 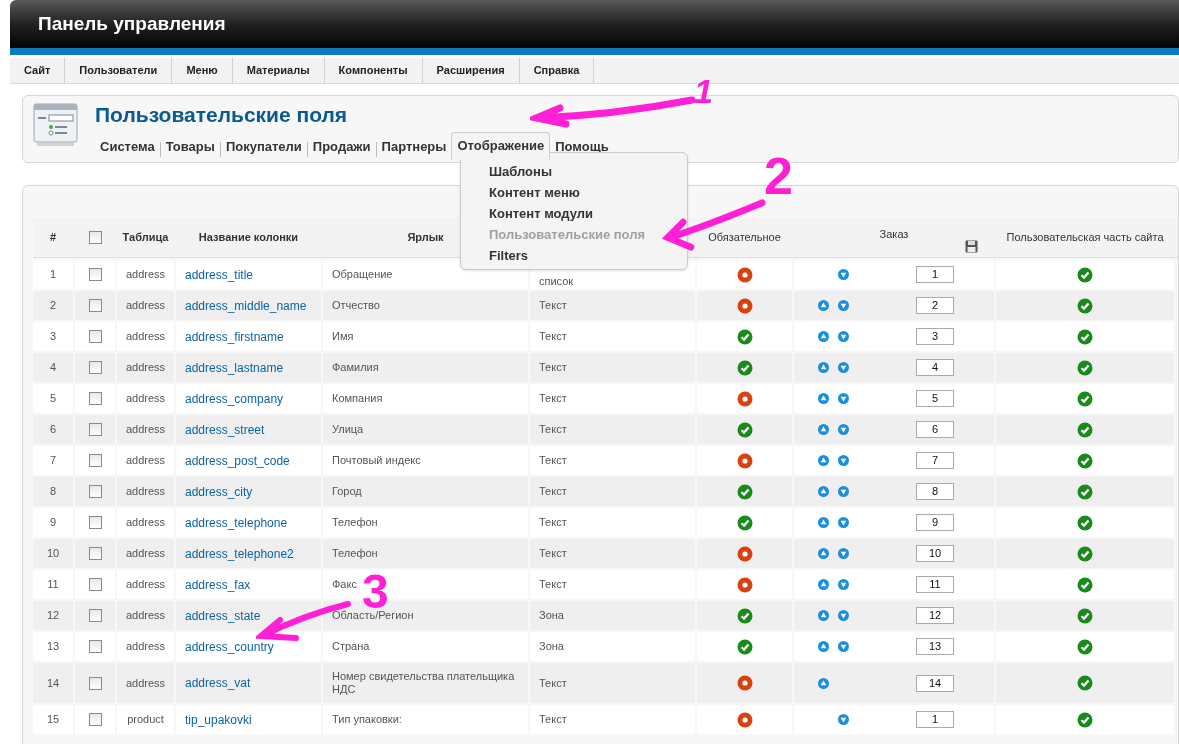 What do you see at coordinates (582, 148) in the screenshot?
I see `submenu-tab: Помощь` at bounding box center [582, 148].